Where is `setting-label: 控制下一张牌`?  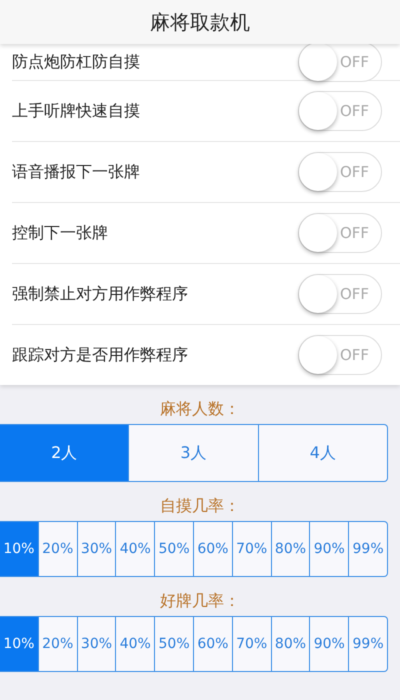
setting-label: 控制下一张牌 is located at coordinates (60, 233).